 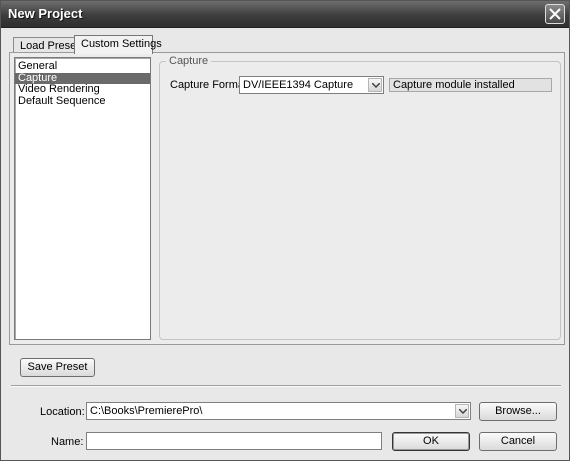 What do you see at coordinates (146, 411) in the screenshot?
I see `location-value: C:\Books\PremierePro\` at bounding box center [146, 411].